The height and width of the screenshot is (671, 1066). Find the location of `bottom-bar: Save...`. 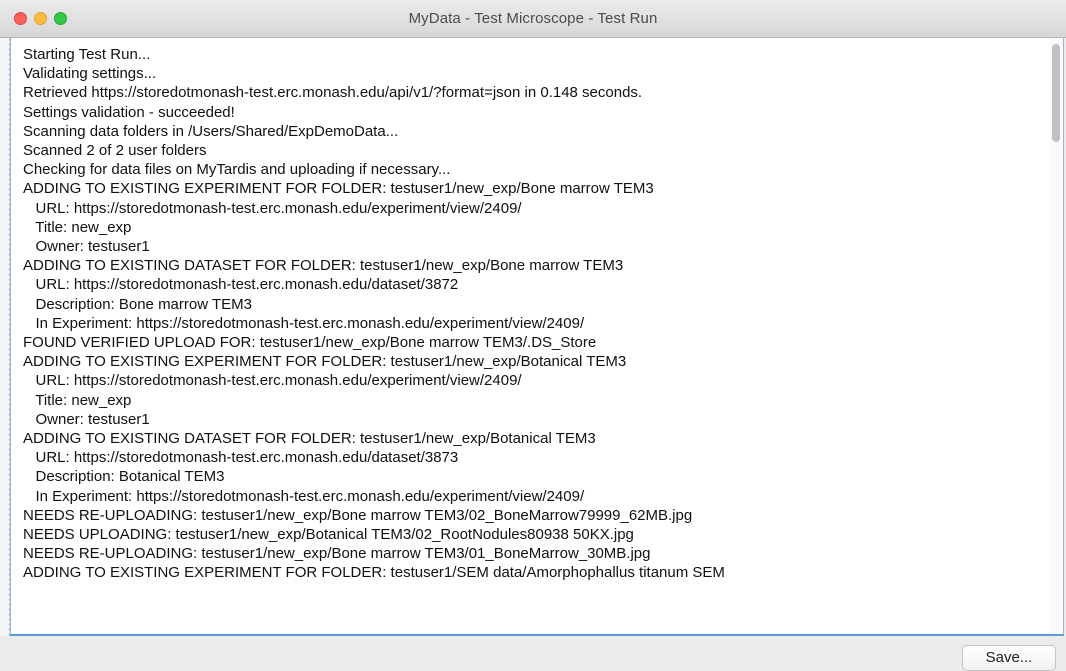

bottom-bar: Save... is located at coordinates (533, 653).